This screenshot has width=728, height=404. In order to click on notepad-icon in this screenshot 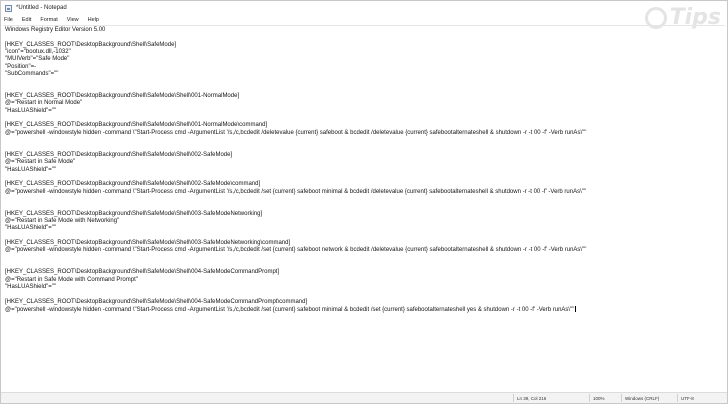, I will do `click(8, 8)`.